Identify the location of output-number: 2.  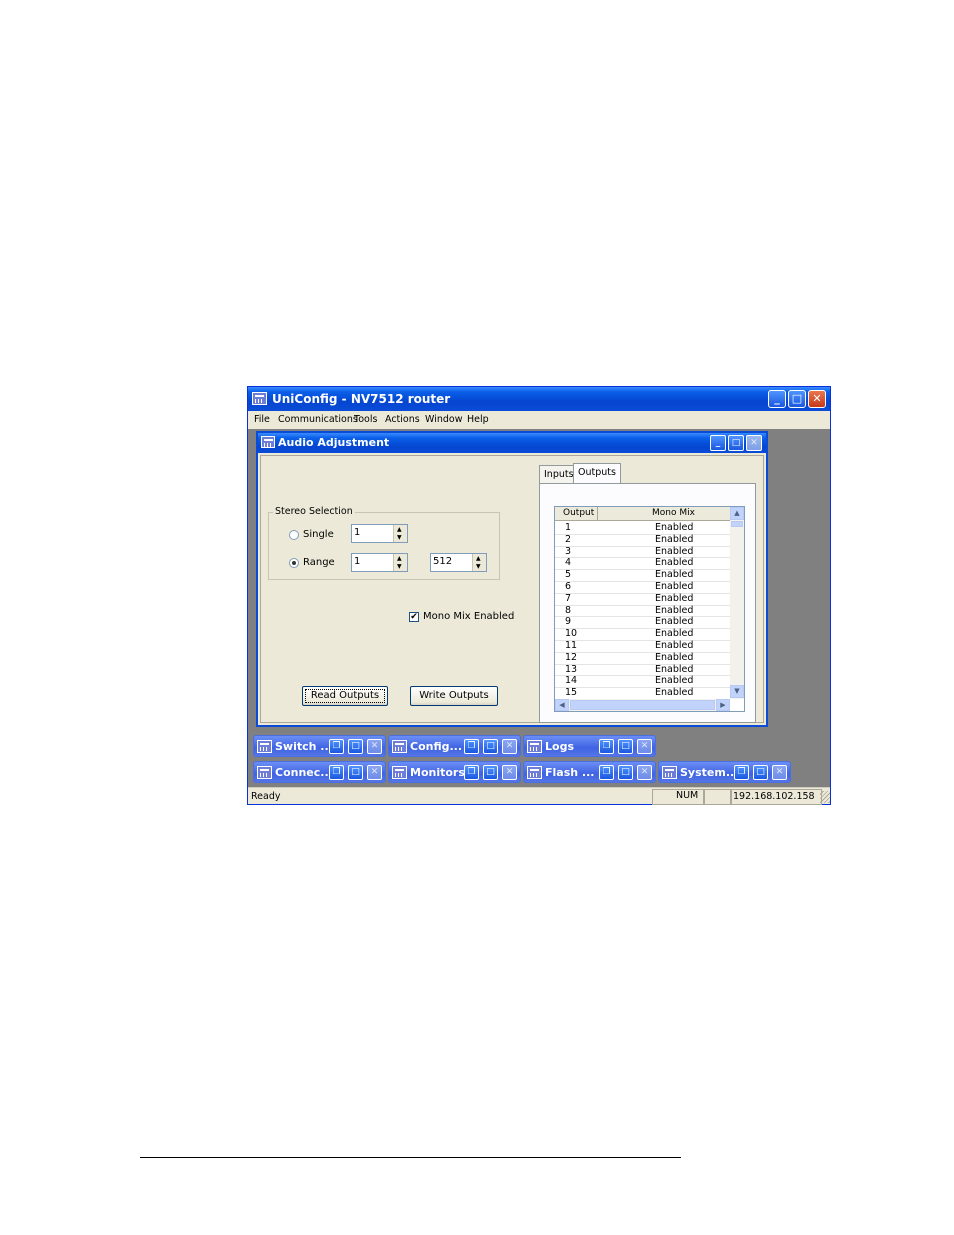
(568, 539).